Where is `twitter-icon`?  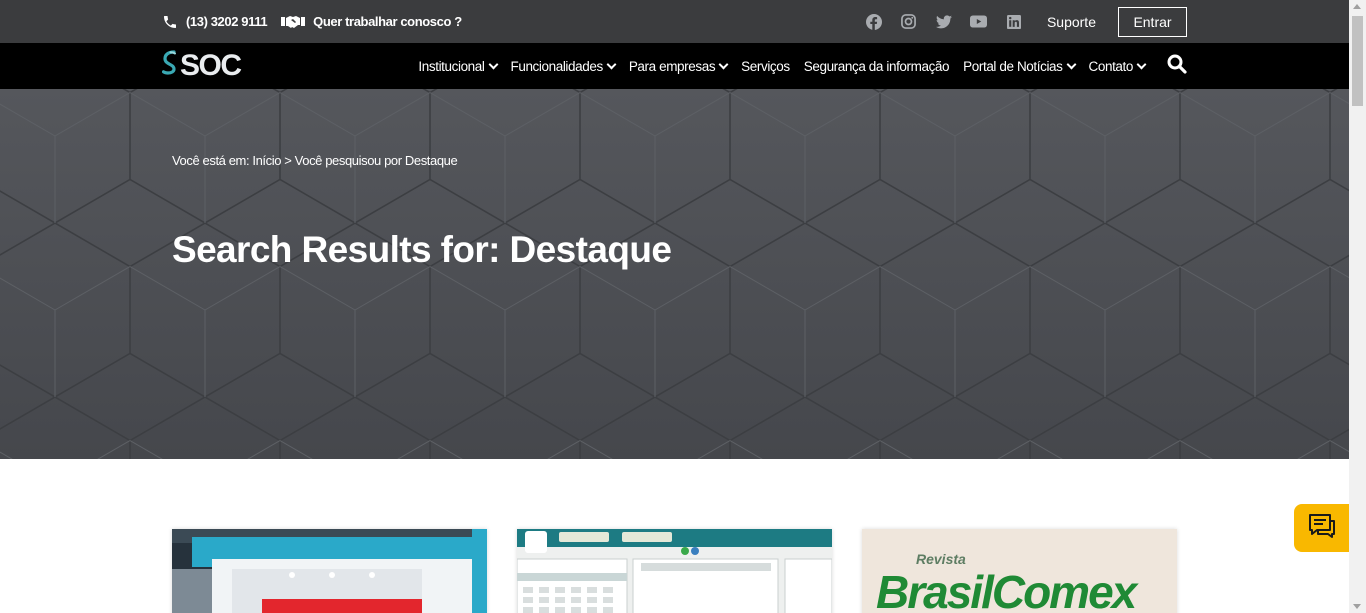 twitter-icon is located at coordinates (944, 22).